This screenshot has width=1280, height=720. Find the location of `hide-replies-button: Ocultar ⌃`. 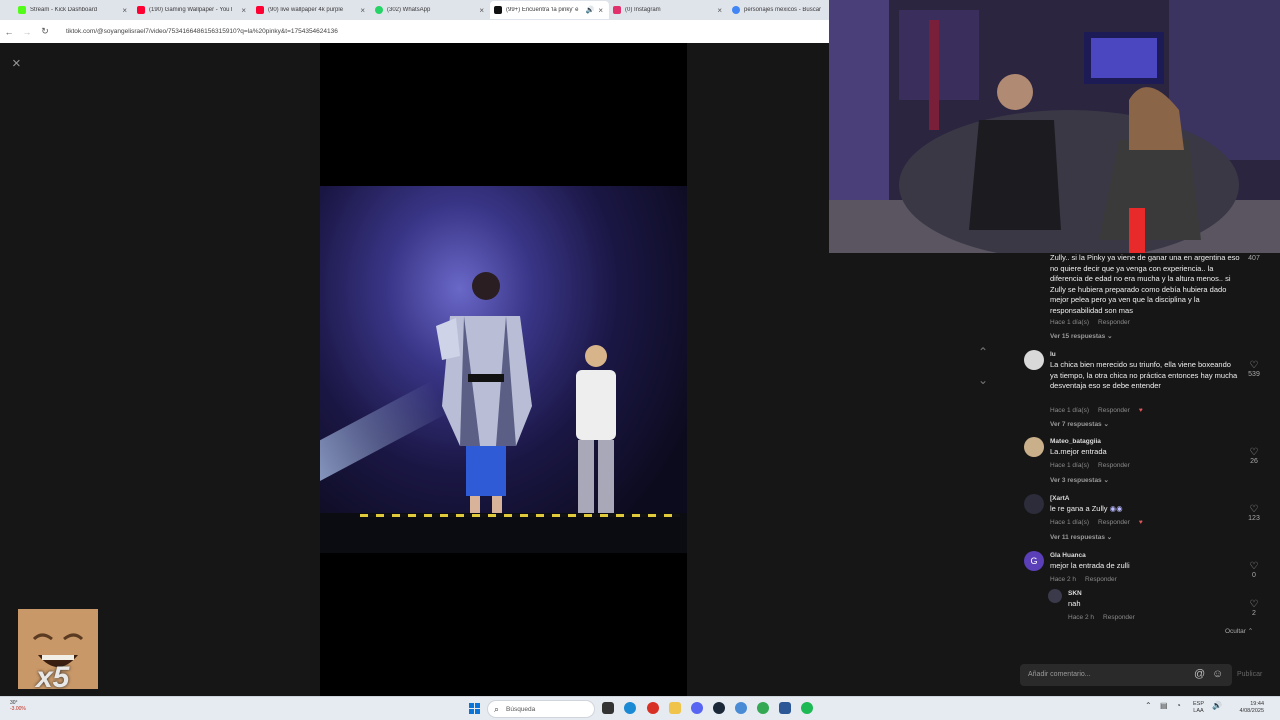

hide-replies-button: Ocultar ⌃ is located at coordinates (1239, 631).